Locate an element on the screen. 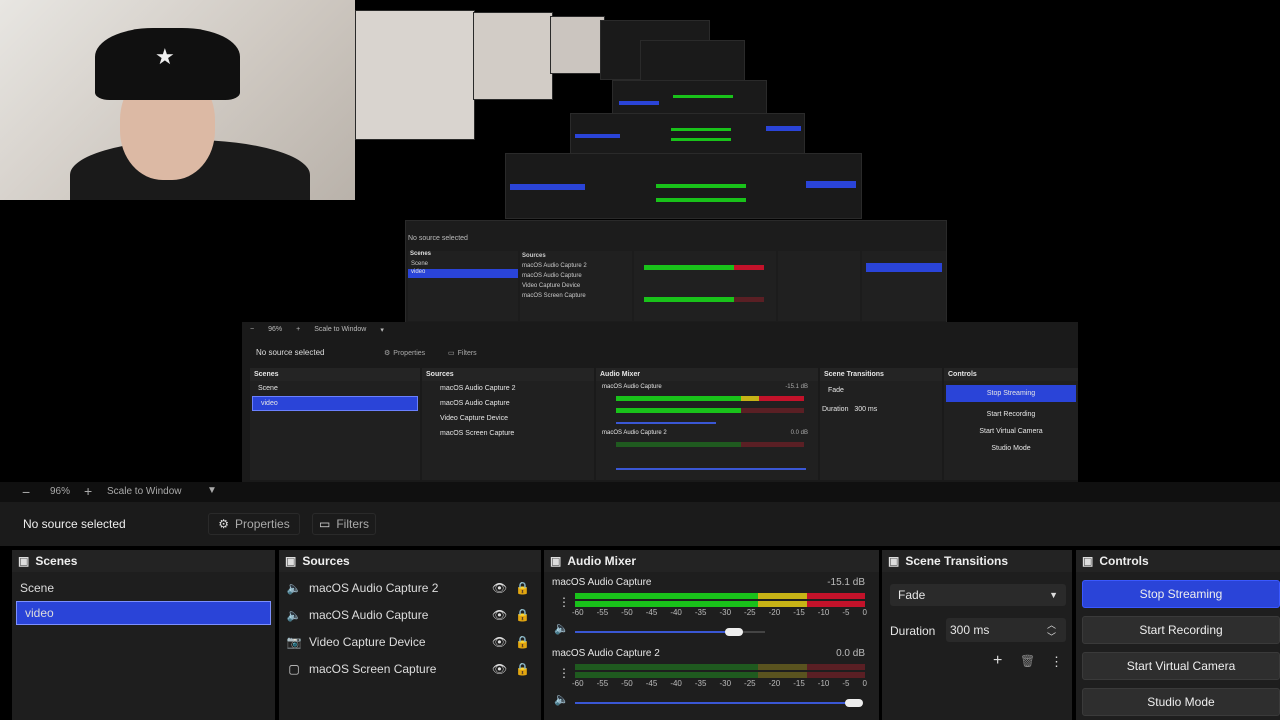  source-row: 📷 Video Capture Device 👁 🔒 is located at coordinates (410, 641).